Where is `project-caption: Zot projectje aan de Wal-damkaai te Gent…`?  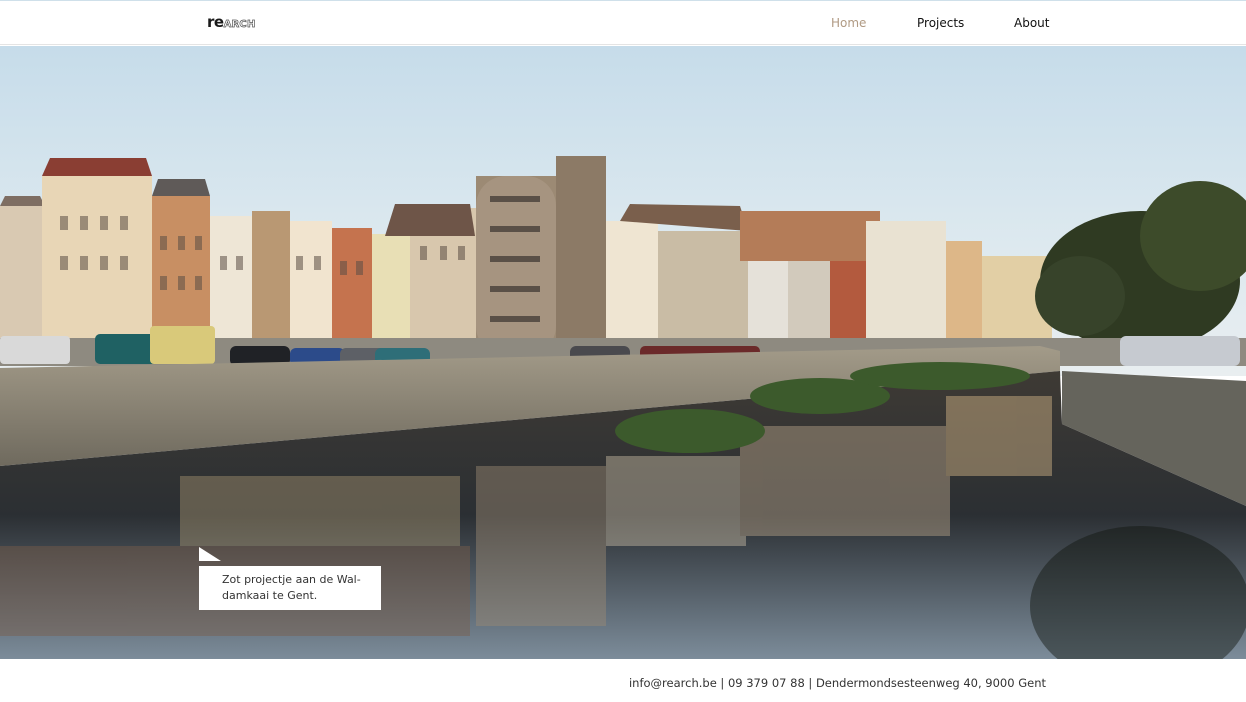 project-caption: Zot projectje aan de Wal-damkaai te Gent… is located at coordinates (290, 588).